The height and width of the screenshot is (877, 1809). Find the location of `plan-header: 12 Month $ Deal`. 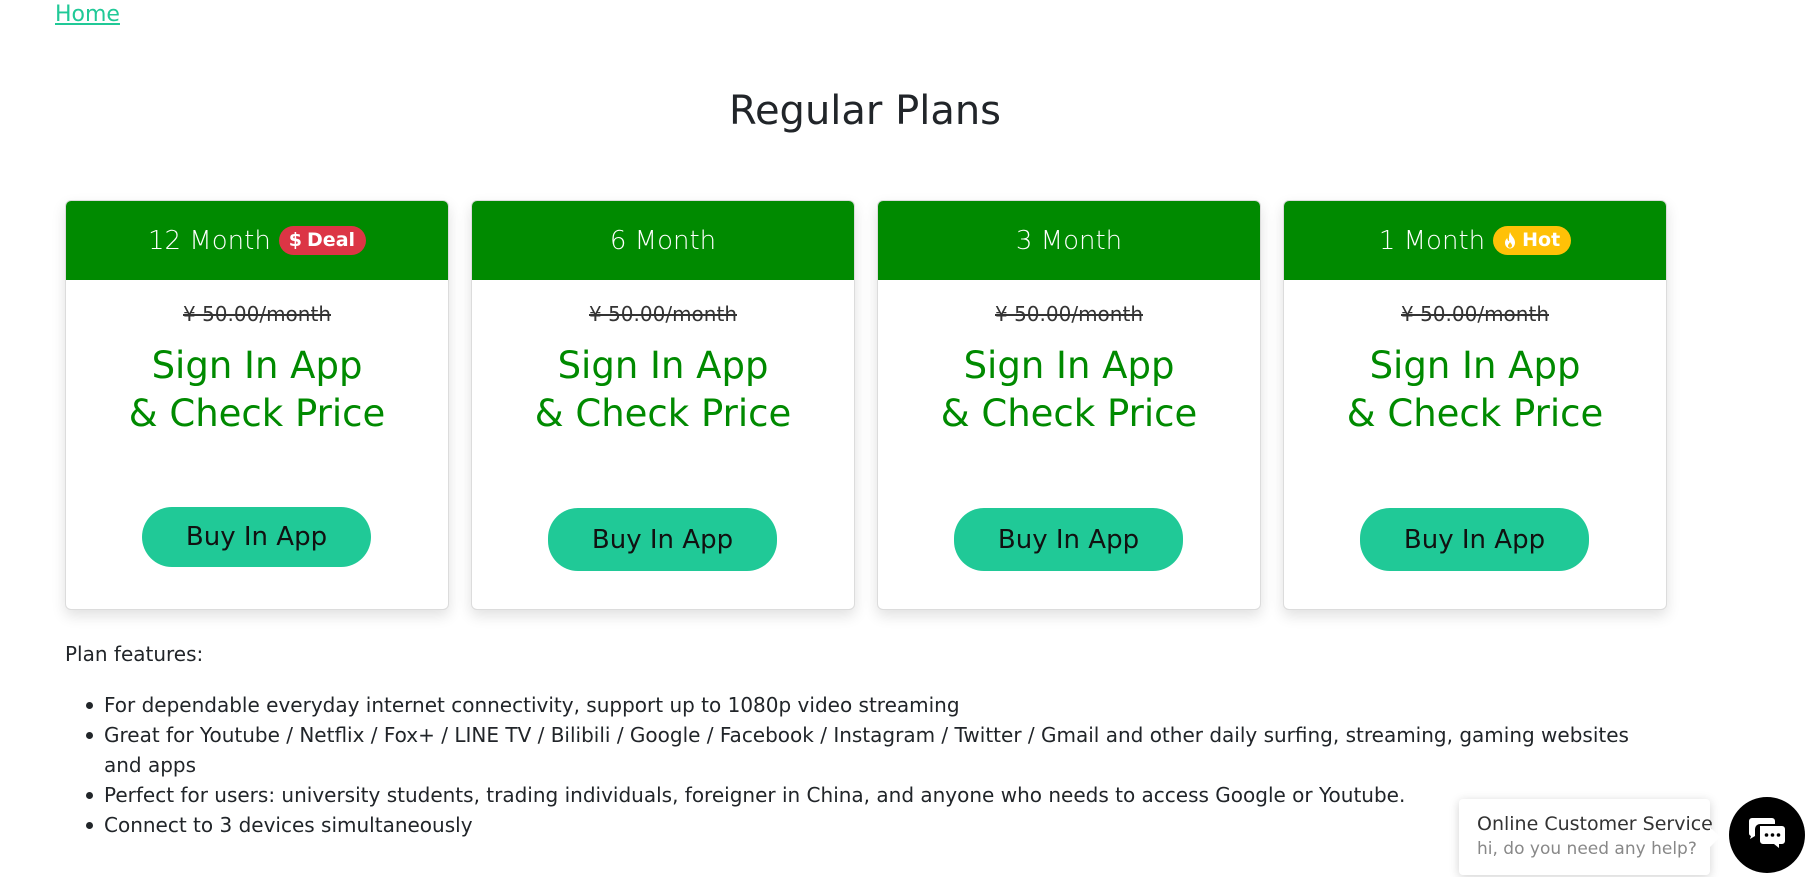

plan-header: 12 Month $ Deal is located at coordinates (257, 240).